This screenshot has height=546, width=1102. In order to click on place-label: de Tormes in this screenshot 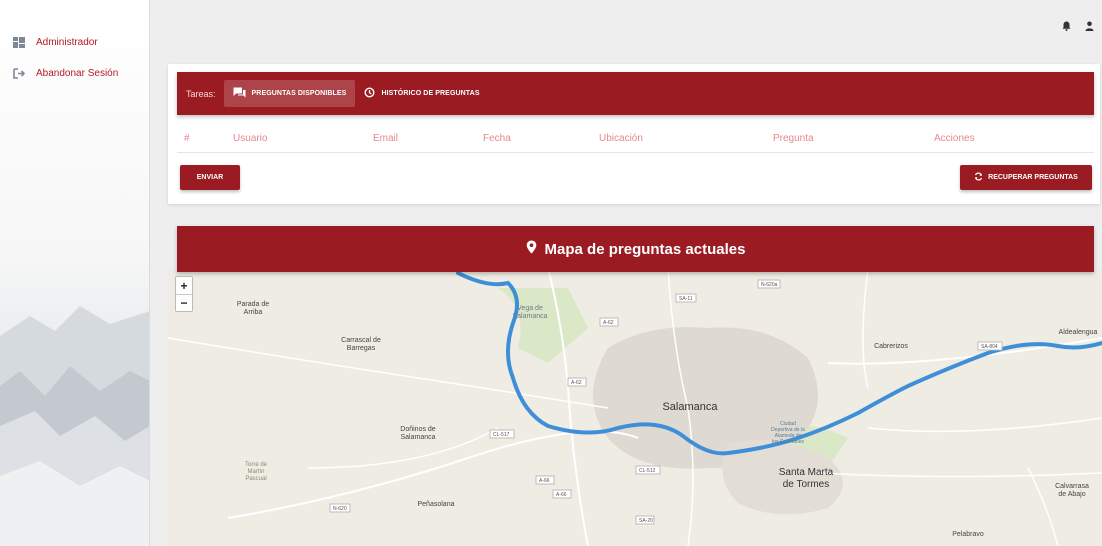, I will do `click(806, 484)`.